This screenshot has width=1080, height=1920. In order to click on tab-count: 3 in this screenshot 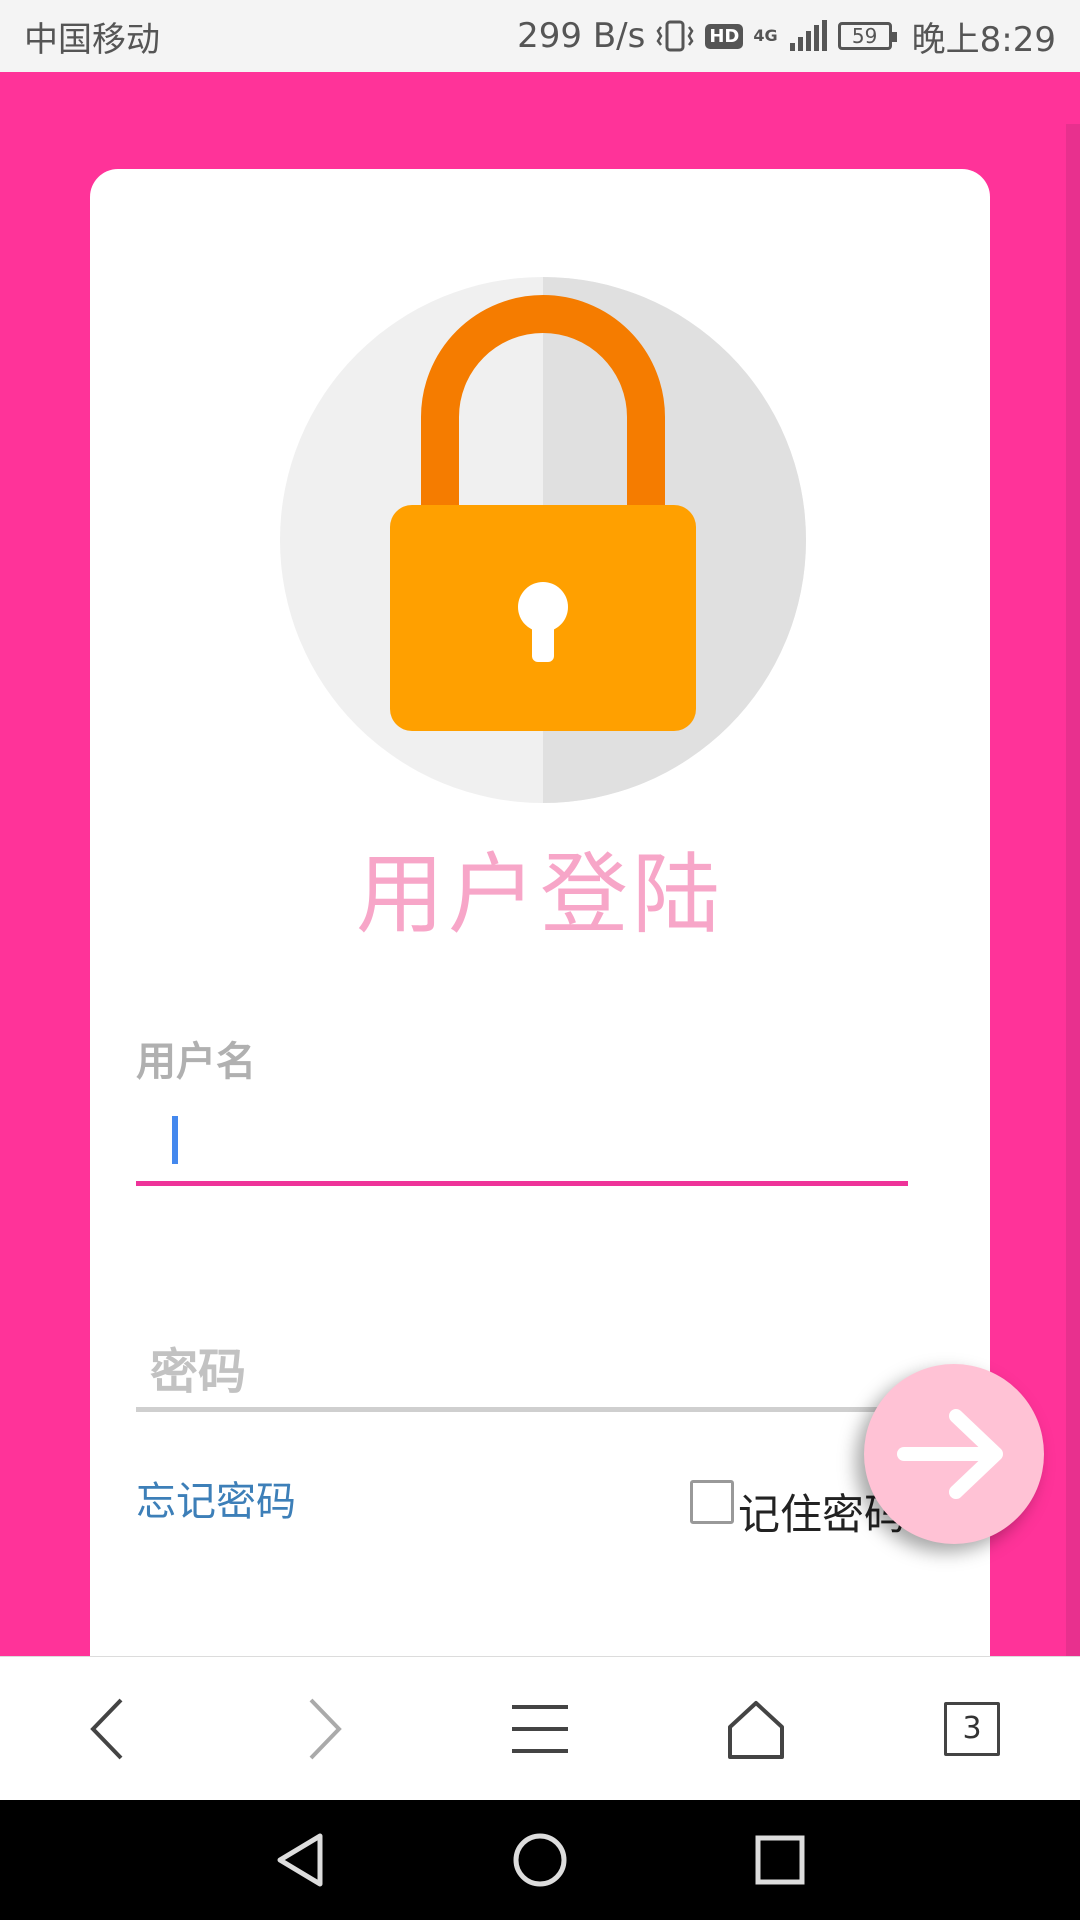, I will do `click(972, 1728)`.